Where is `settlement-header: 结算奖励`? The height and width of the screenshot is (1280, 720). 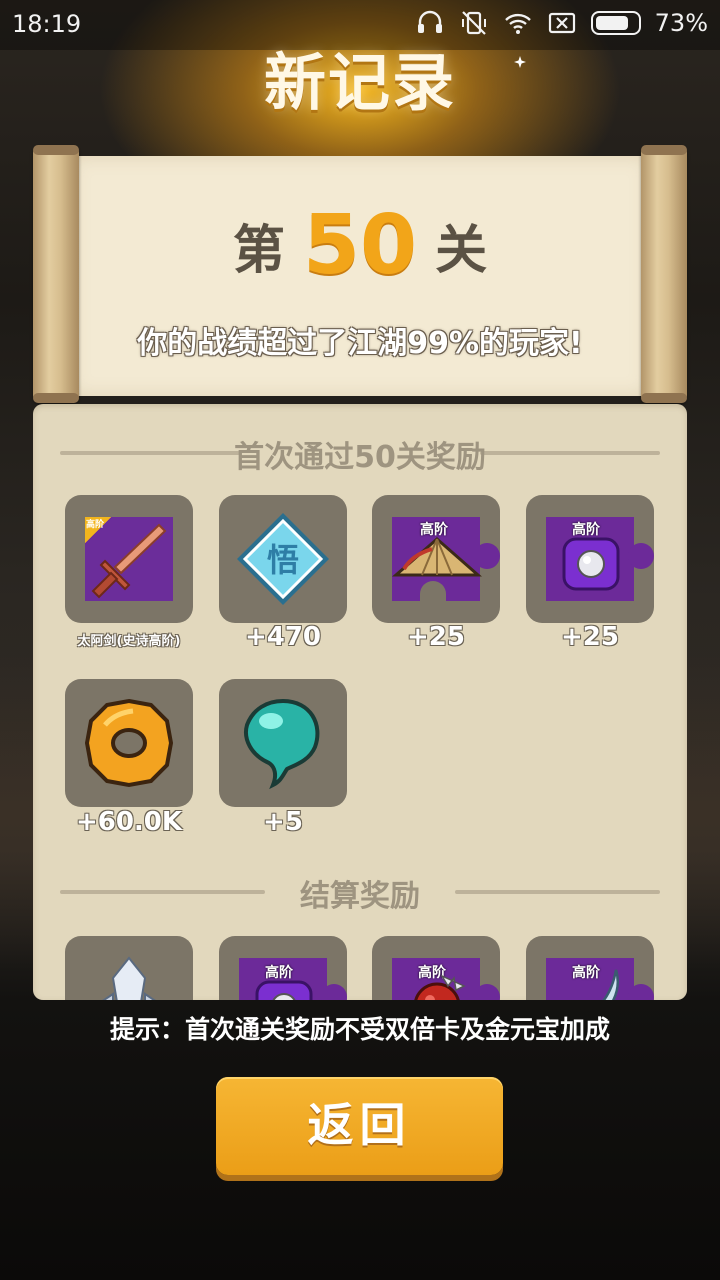
settlement-header: 结算奖励 is located at coordinates (360, 892).